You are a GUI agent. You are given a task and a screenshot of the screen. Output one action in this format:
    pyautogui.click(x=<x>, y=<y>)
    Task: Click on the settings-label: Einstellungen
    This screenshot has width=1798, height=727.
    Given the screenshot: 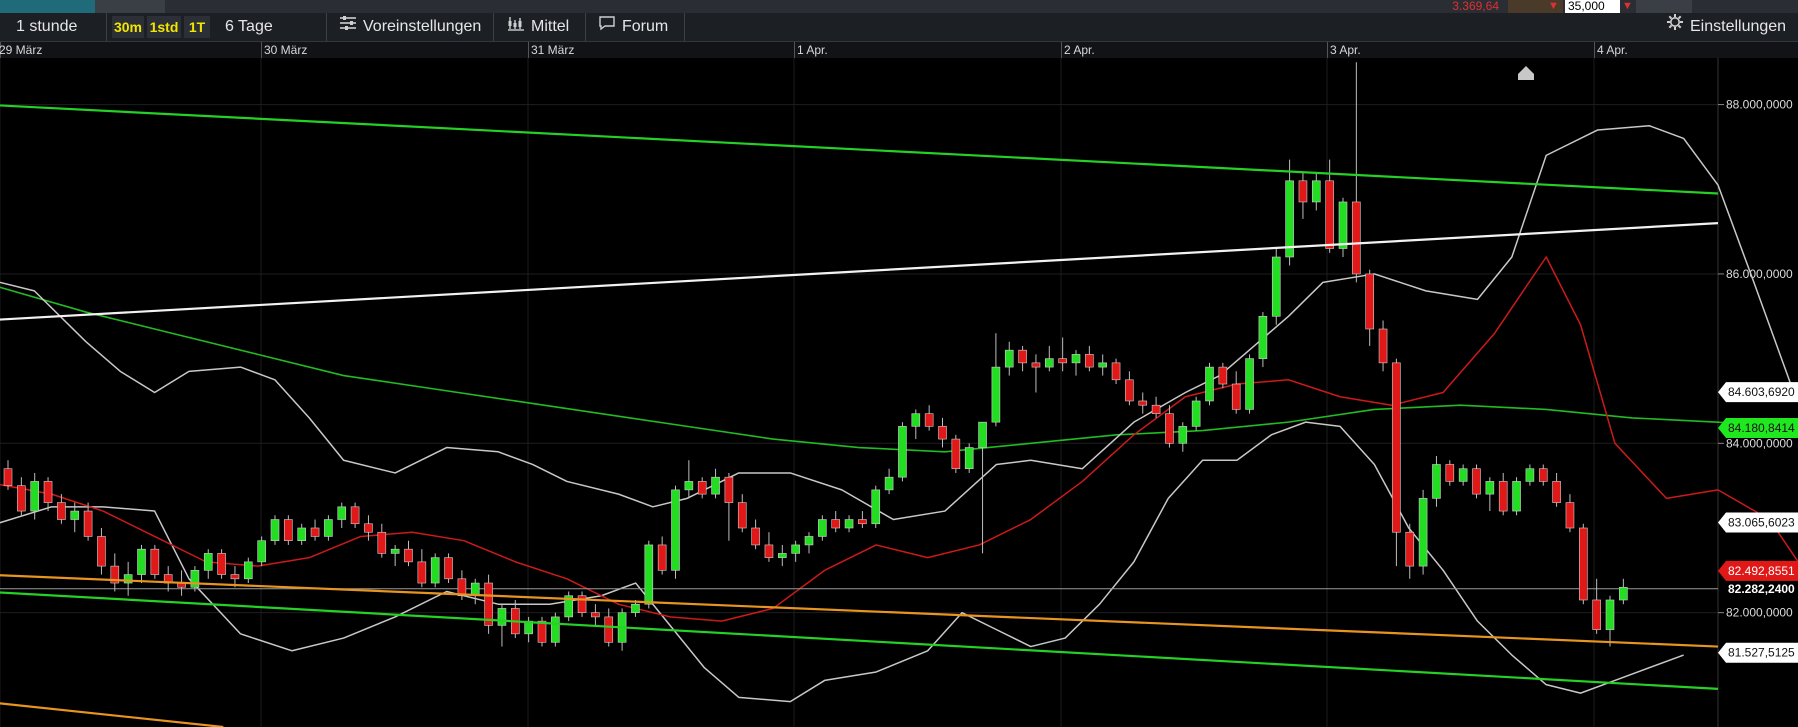 What is the action you would take?
    pyautogui.click(x=1738, y=27)
    